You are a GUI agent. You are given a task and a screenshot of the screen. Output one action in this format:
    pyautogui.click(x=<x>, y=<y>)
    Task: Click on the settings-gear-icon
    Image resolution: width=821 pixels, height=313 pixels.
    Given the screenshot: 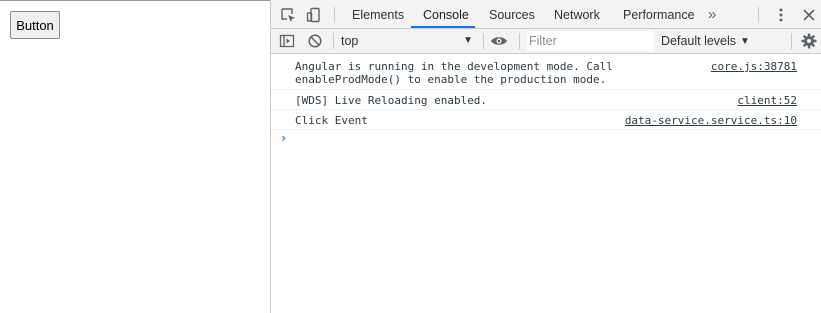 What is the action you would take?
    pyautogui.click(x=809, y=41)
    